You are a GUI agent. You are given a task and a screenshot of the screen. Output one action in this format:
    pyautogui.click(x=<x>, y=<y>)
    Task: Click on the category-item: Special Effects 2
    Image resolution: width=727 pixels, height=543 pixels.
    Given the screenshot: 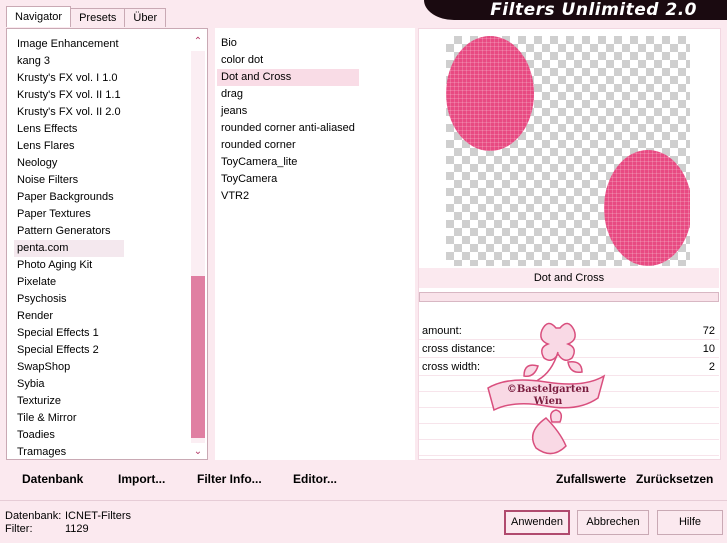 What is the action you would take?
    pyautogui.click(x=69, y=350)
    